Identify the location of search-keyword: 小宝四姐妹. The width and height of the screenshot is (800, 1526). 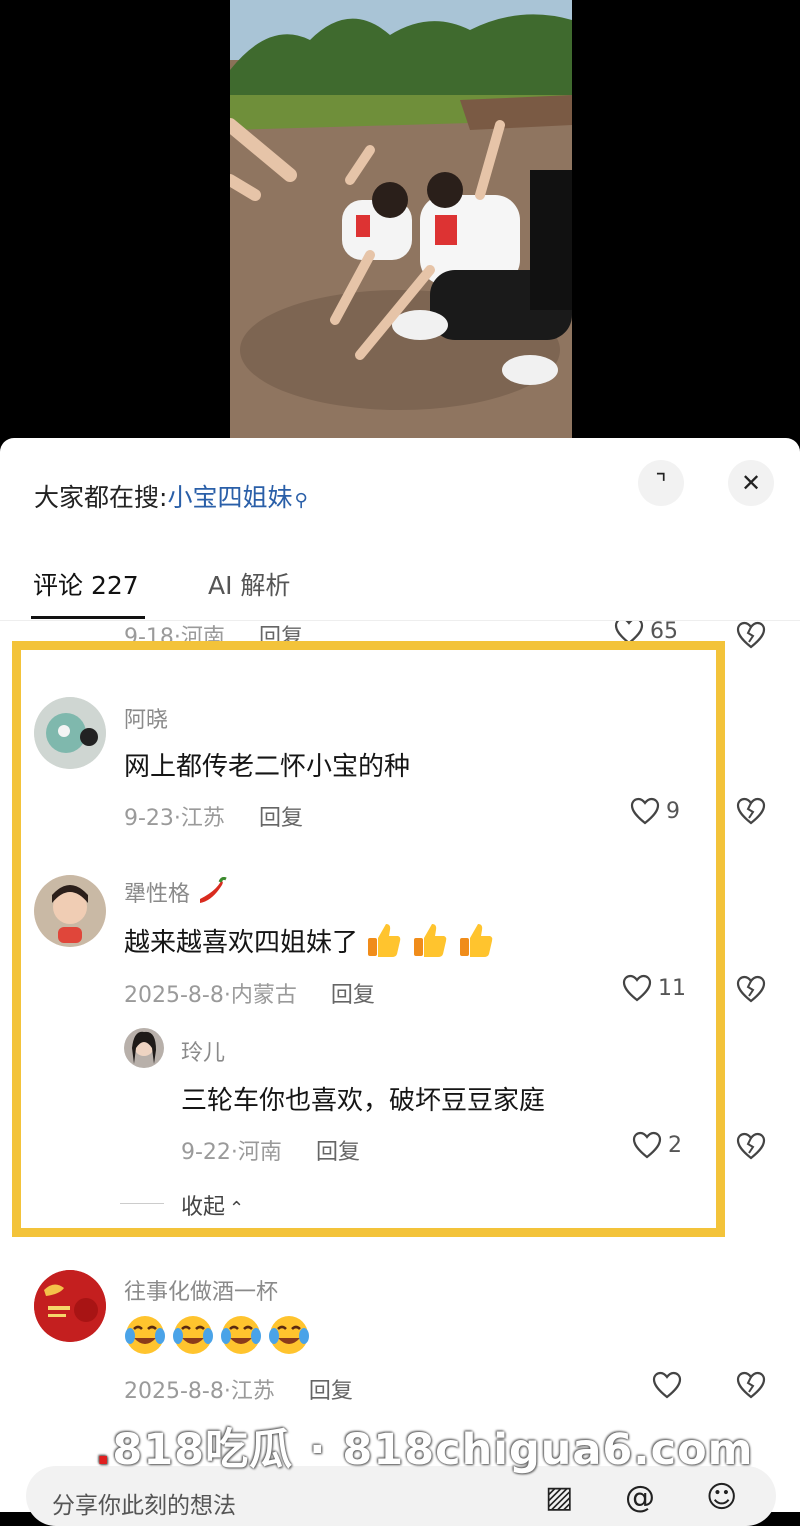
(229, 497).